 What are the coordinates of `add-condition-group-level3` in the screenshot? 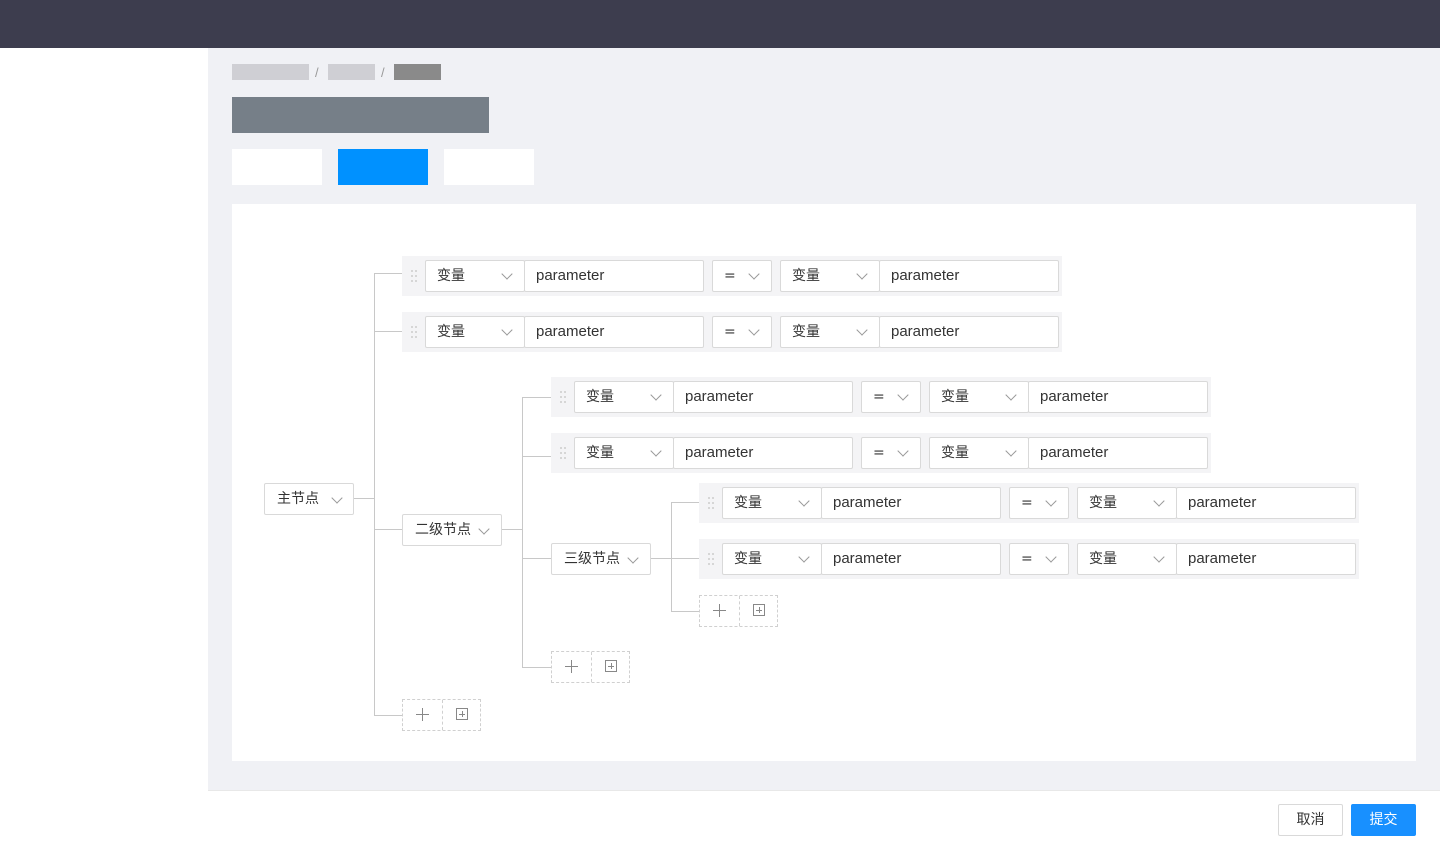 It's located at (738, 611).